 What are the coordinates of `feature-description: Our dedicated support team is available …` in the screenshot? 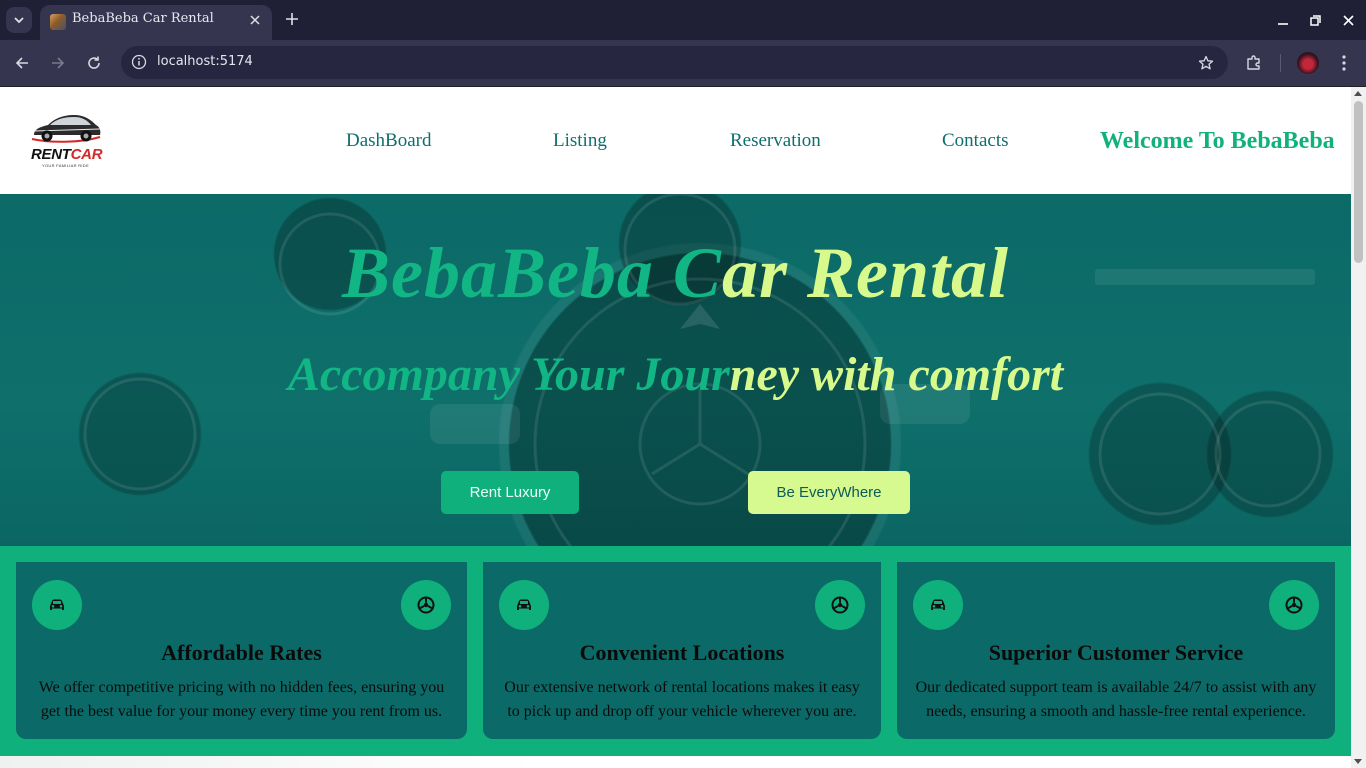 It's located at (1116, 699).